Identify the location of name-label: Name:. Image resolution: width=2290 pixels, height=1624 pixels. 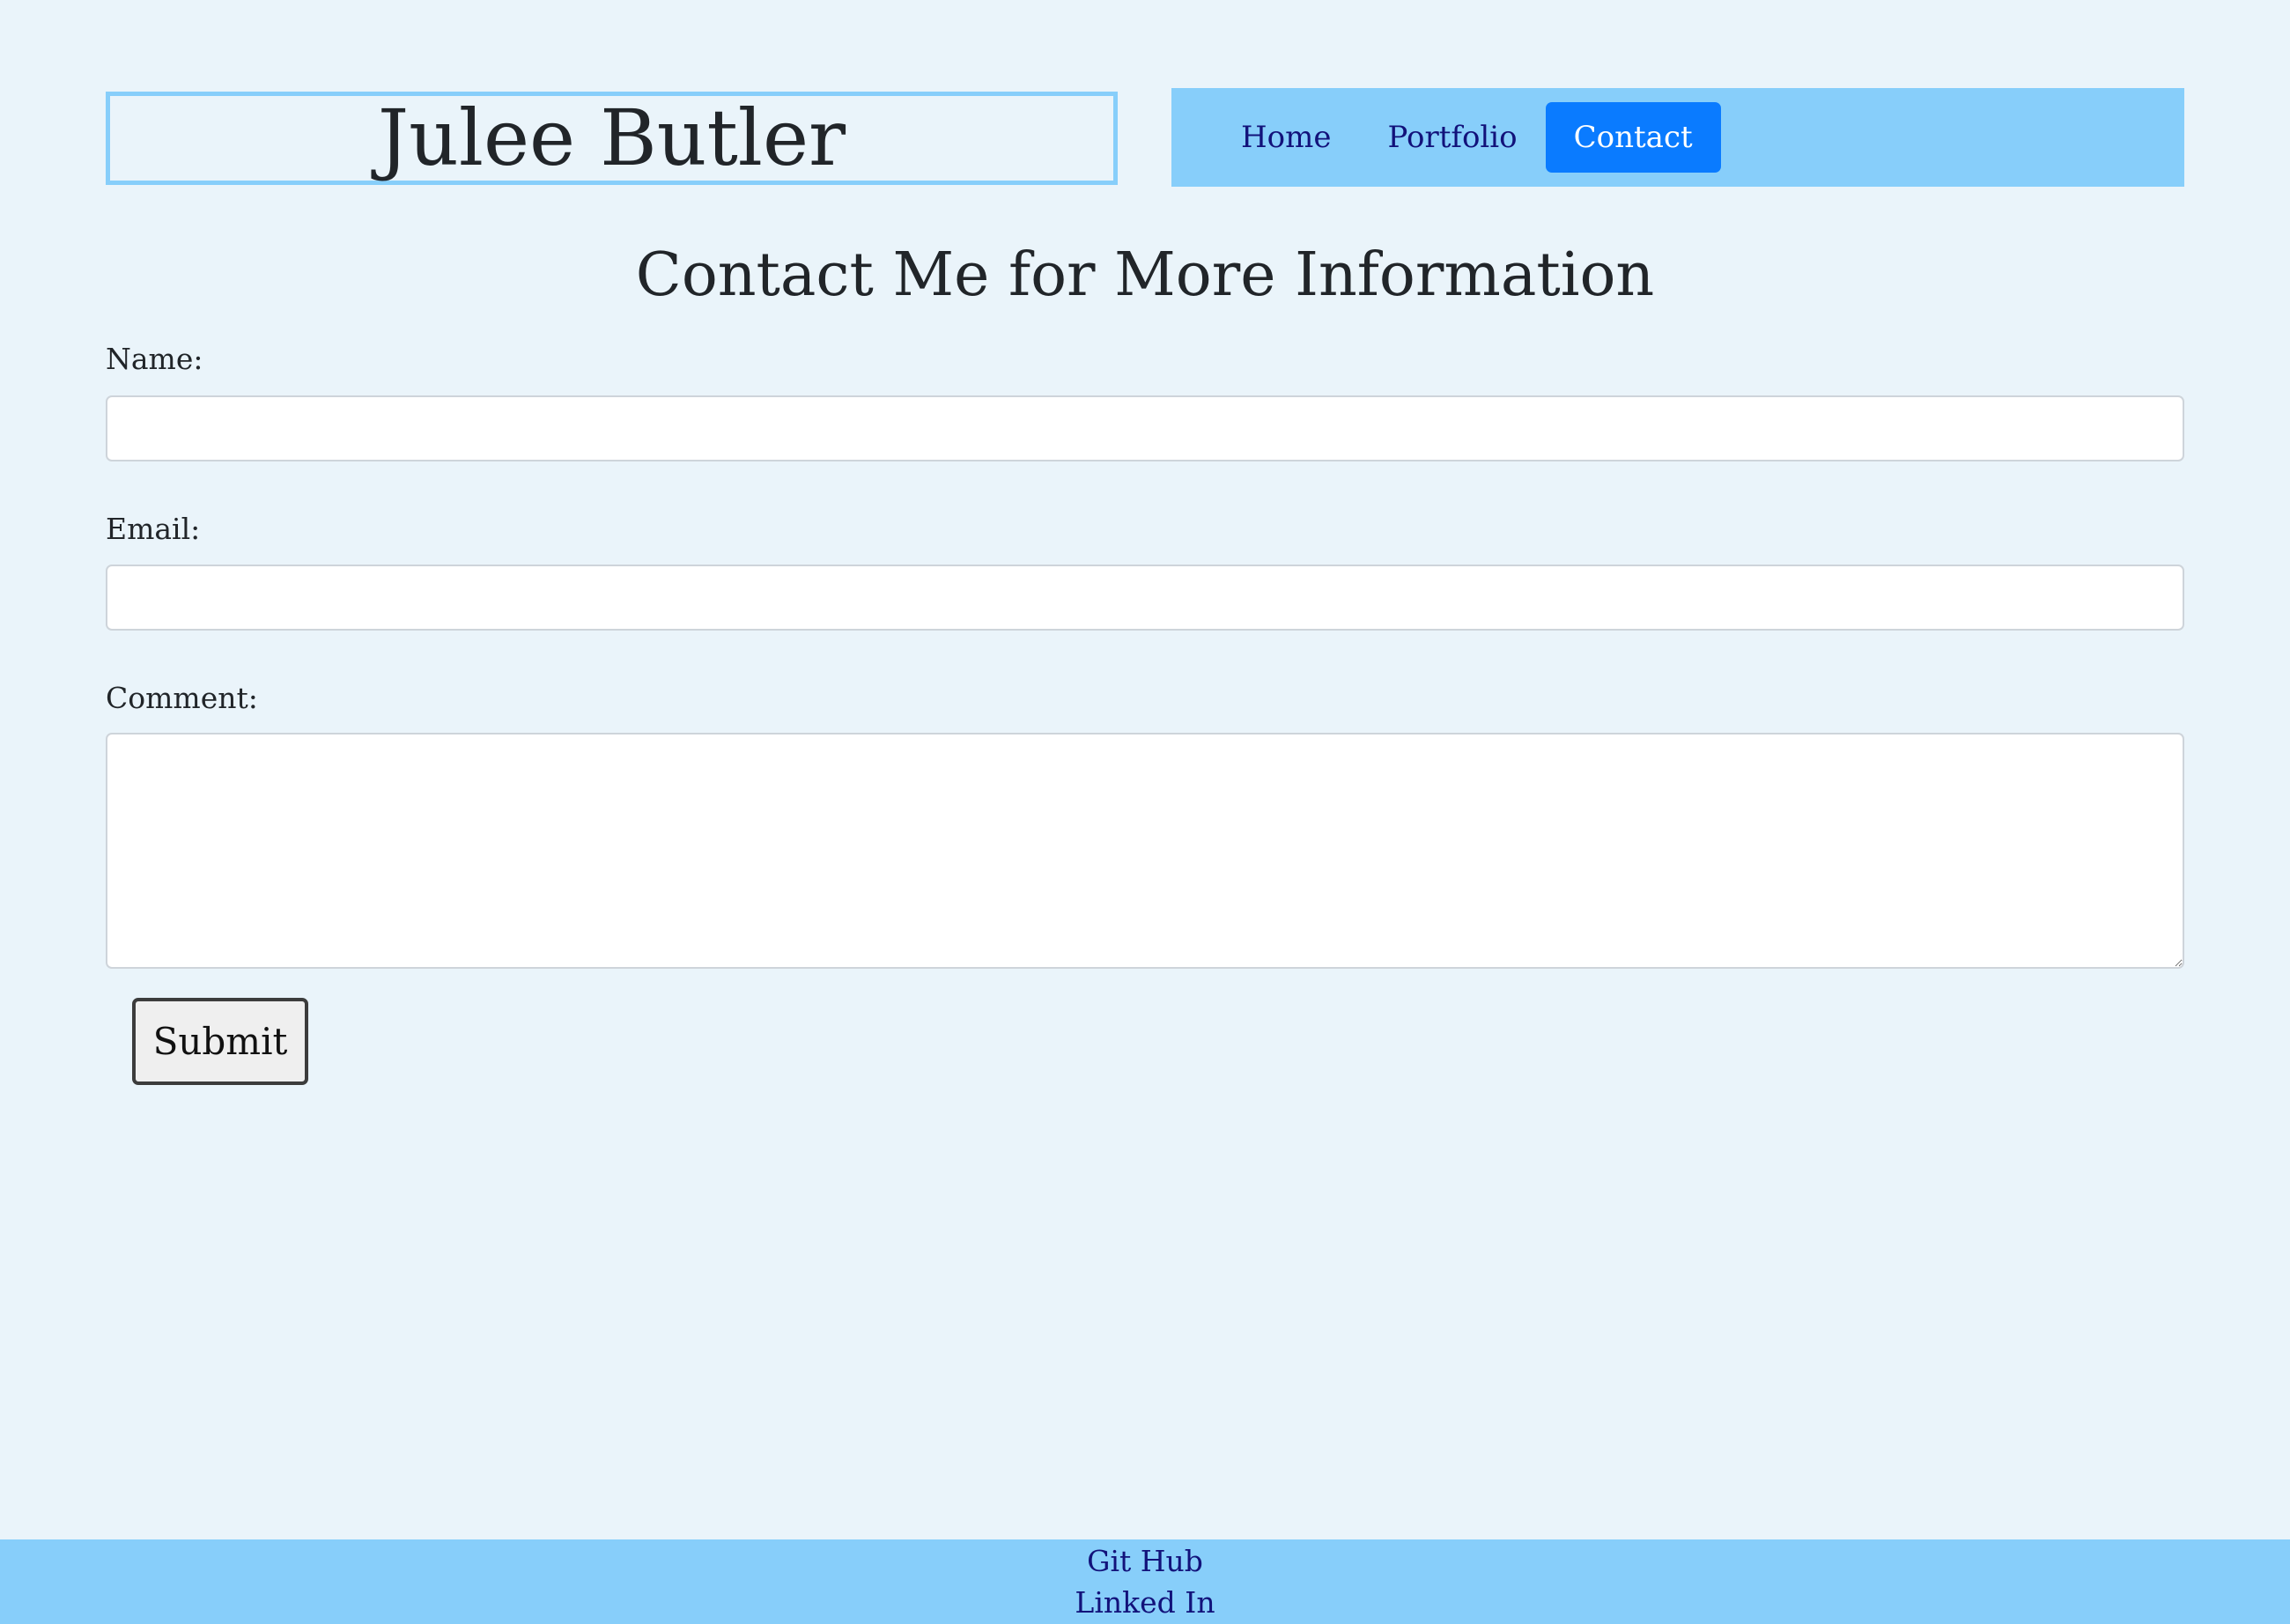
(154, 359).